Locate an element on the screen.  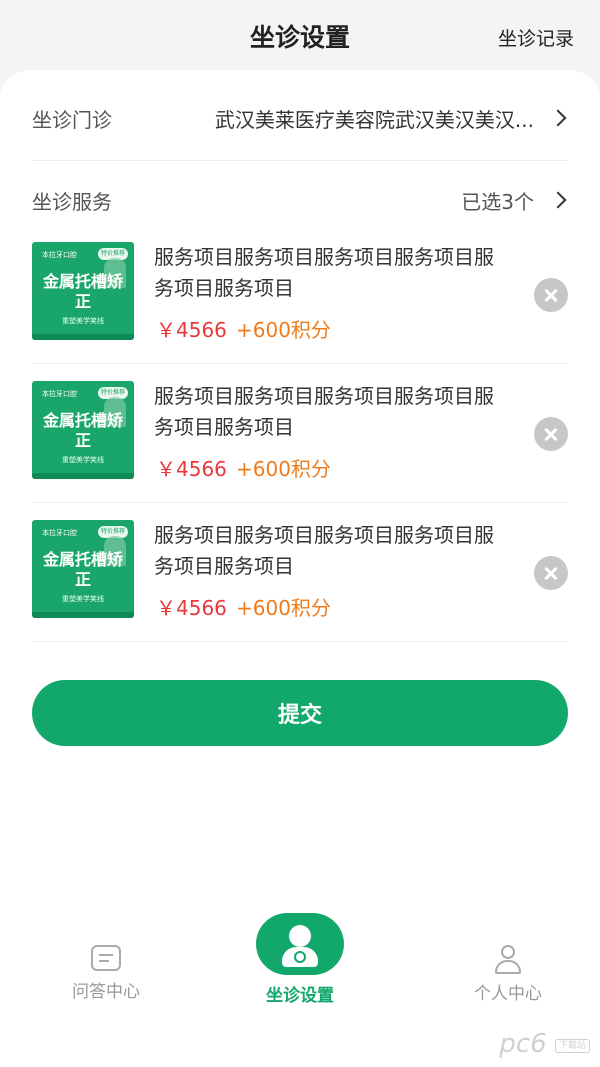
tab-settings: 坐诊设置 is located at coordinates (300, 959).